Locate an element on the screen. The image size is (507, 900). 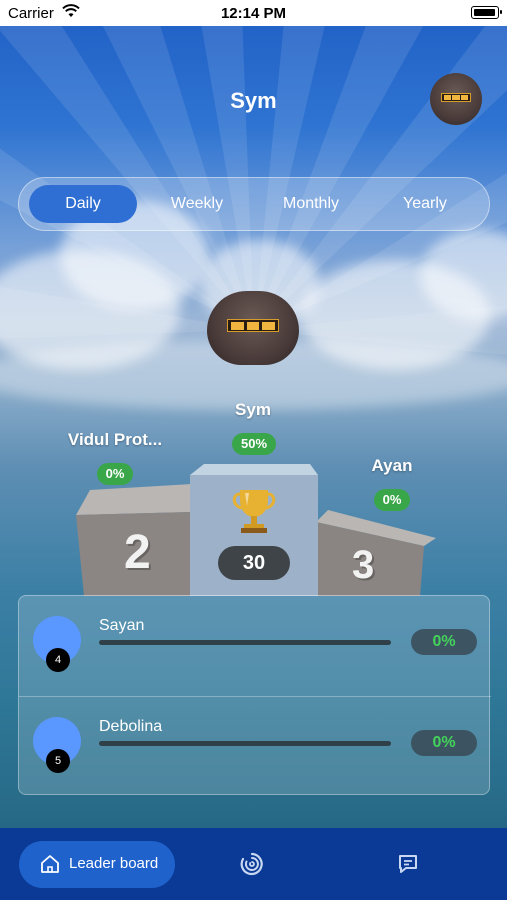
list-item: 5 Debolina 0% is located at coordinates (255, 746).